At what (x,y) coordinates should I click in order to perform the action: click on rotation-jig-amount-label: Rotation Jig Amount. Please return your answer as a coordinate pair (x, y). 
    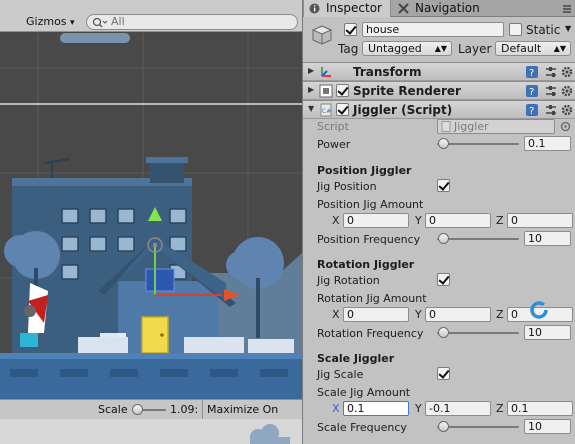
    Looking at the image, I should click on (372, 298).